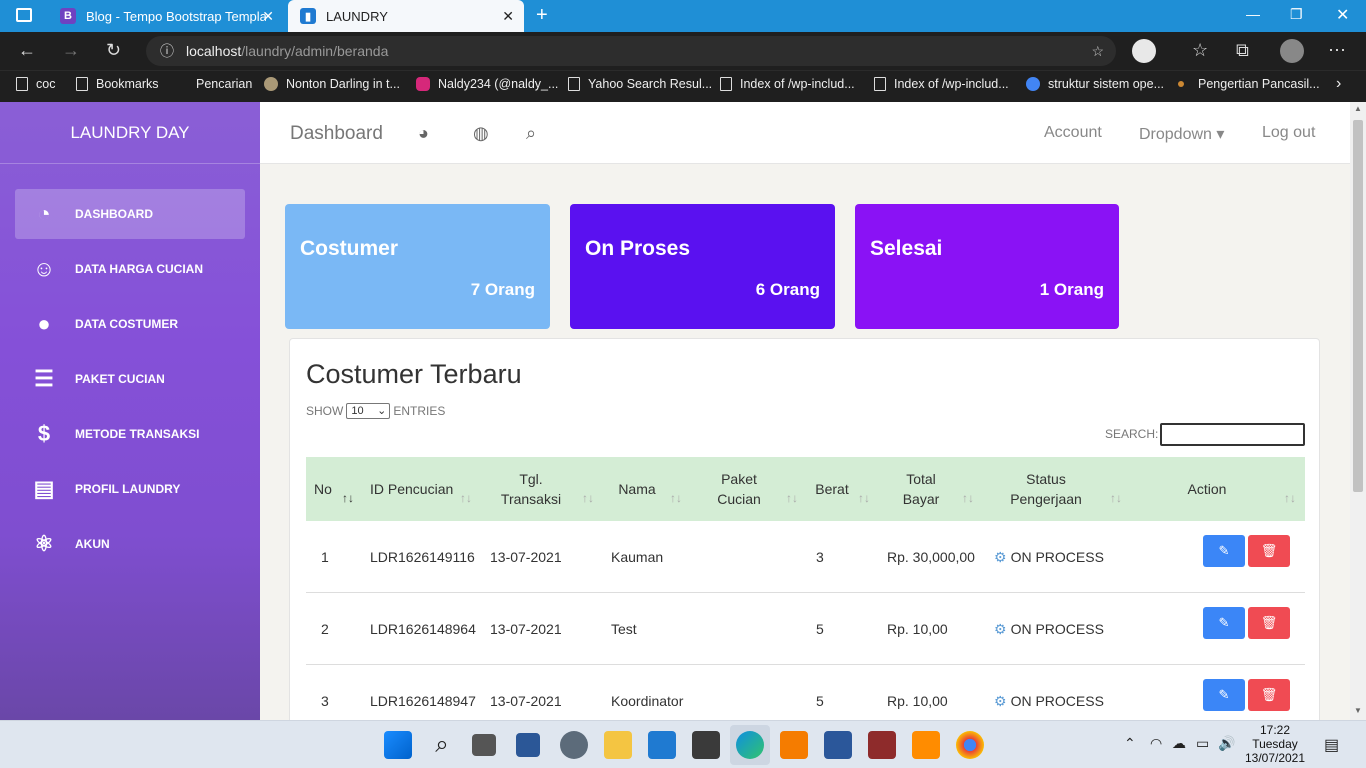  I want to click on dashboard-icon: ◕, so click(423, 133).